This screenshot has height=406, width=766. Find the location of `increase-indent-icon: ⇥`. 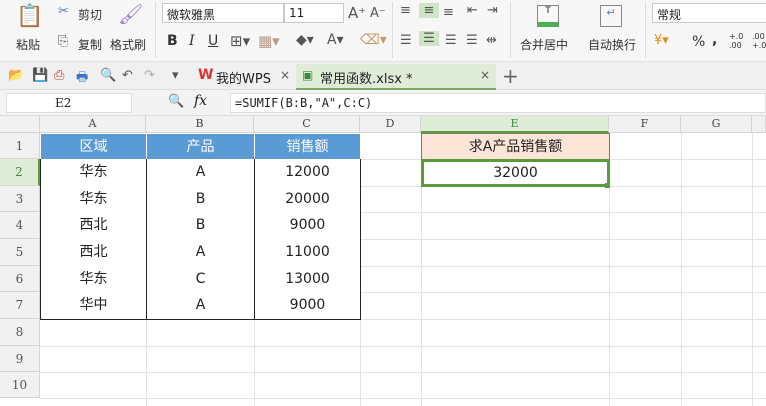

increase-indent-icon: ⇥ is located at coordinates (492, 10).